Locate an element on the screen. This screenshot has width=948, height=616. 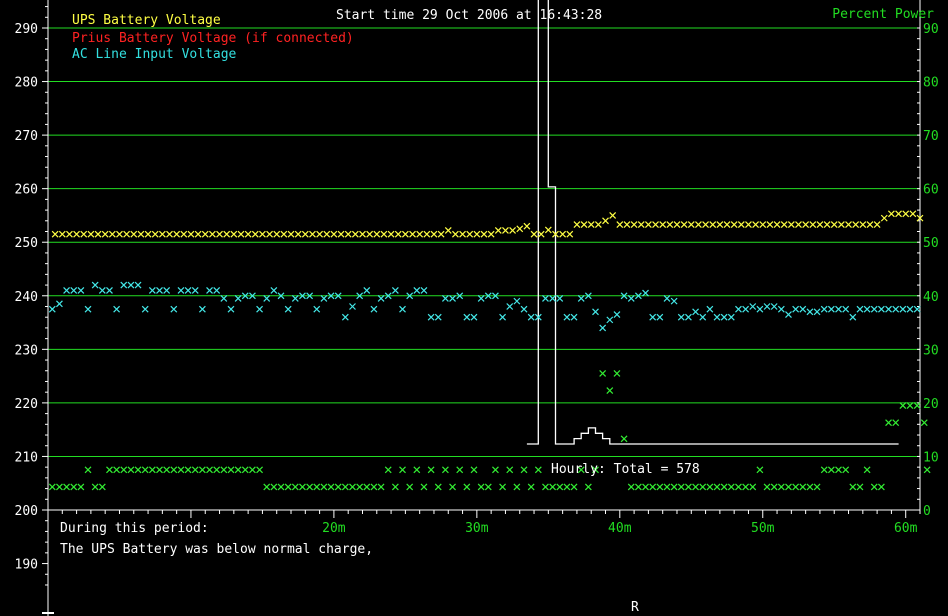
x-tick-label: 30m is located at coordinates (477, 528).